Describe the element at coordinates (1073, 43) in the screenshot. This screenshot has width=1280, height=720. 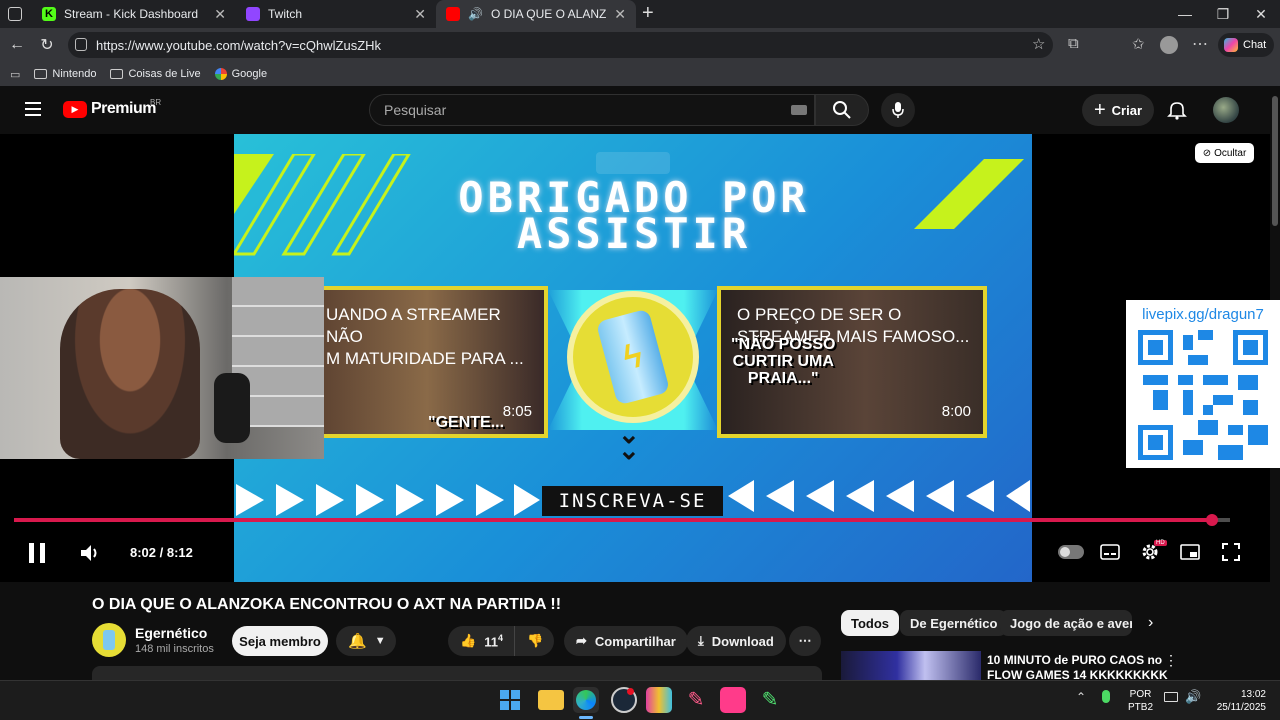
I see `extensions-icon: ⧉` at that location.